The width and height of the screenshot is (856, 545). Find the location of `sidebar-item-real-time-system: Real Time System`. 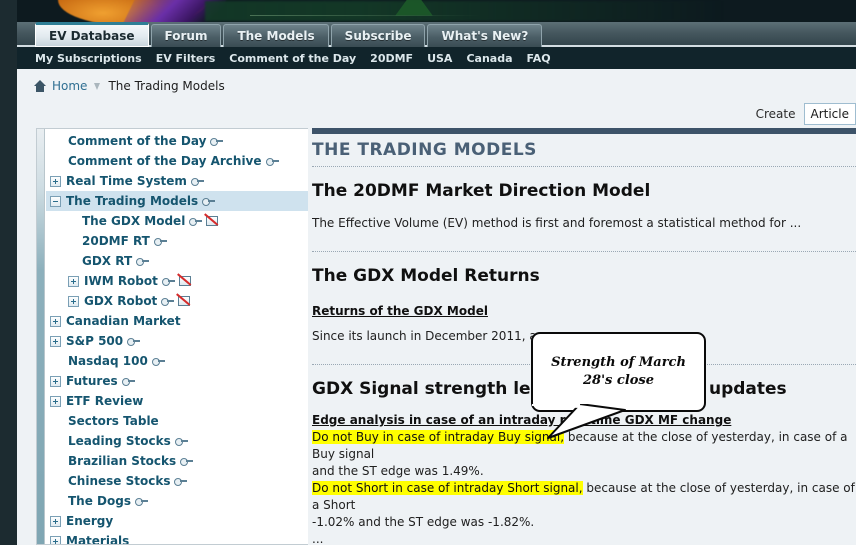

sidebar-item-real-time-system: Real Time System is located at coordinates (177, 181).